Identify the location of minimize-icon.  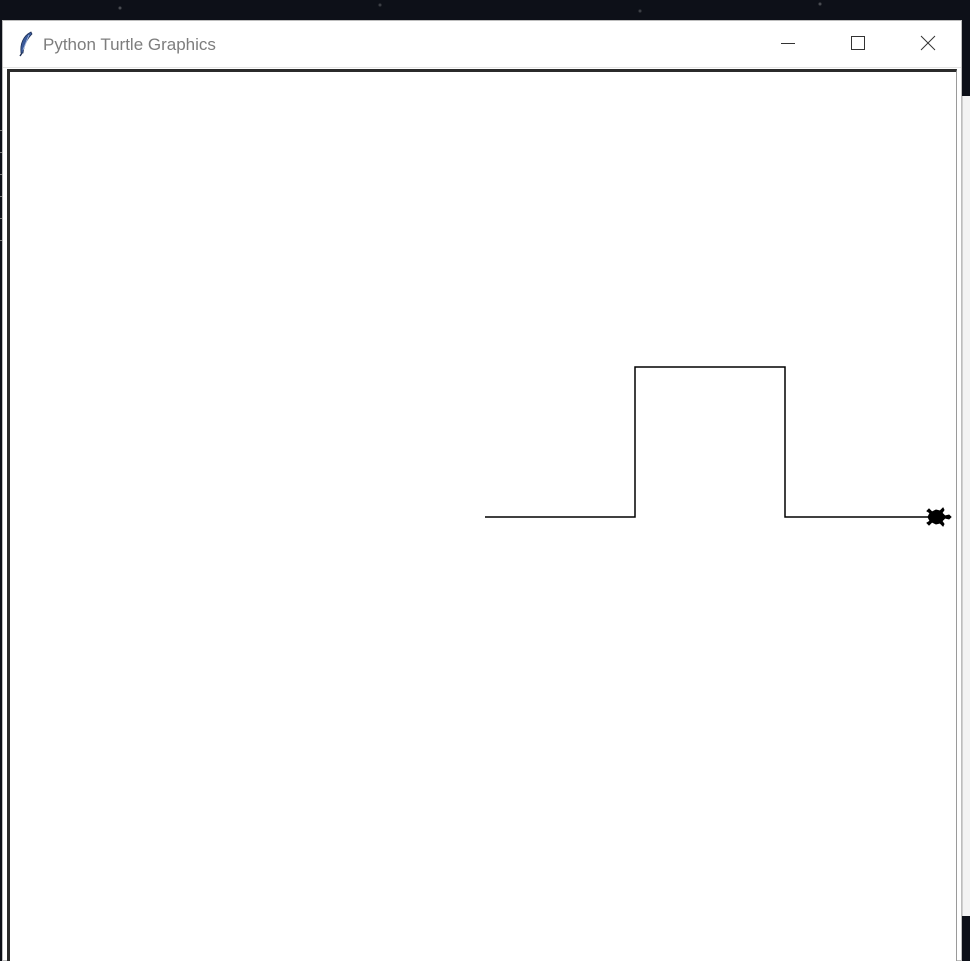
(788, 43).